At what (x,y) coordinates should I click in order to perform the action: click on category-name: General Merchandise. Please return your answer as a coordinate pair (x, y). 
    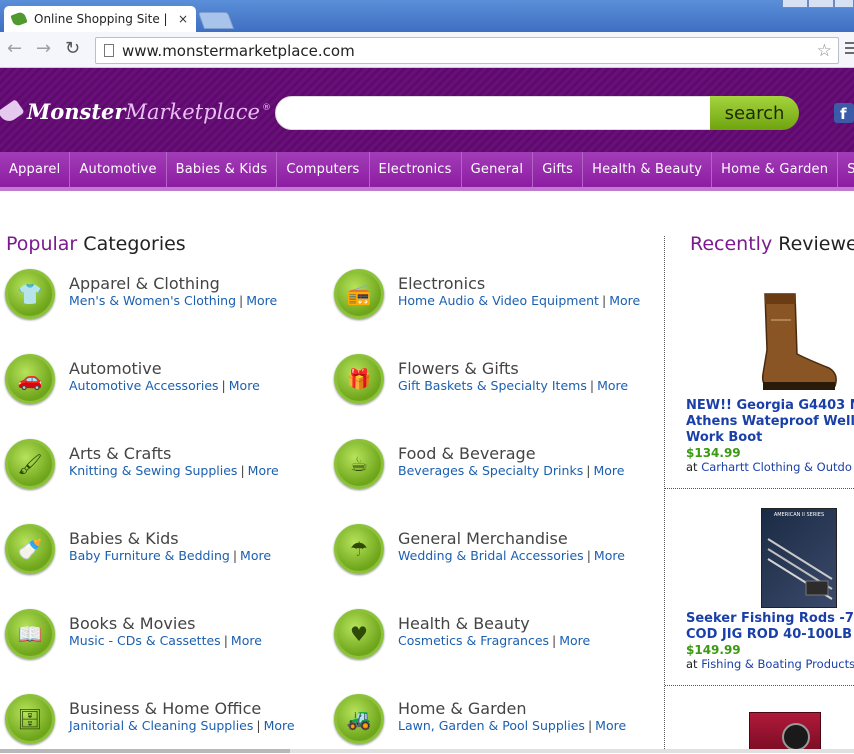
    Looking at the image, I should click on (483, 538).